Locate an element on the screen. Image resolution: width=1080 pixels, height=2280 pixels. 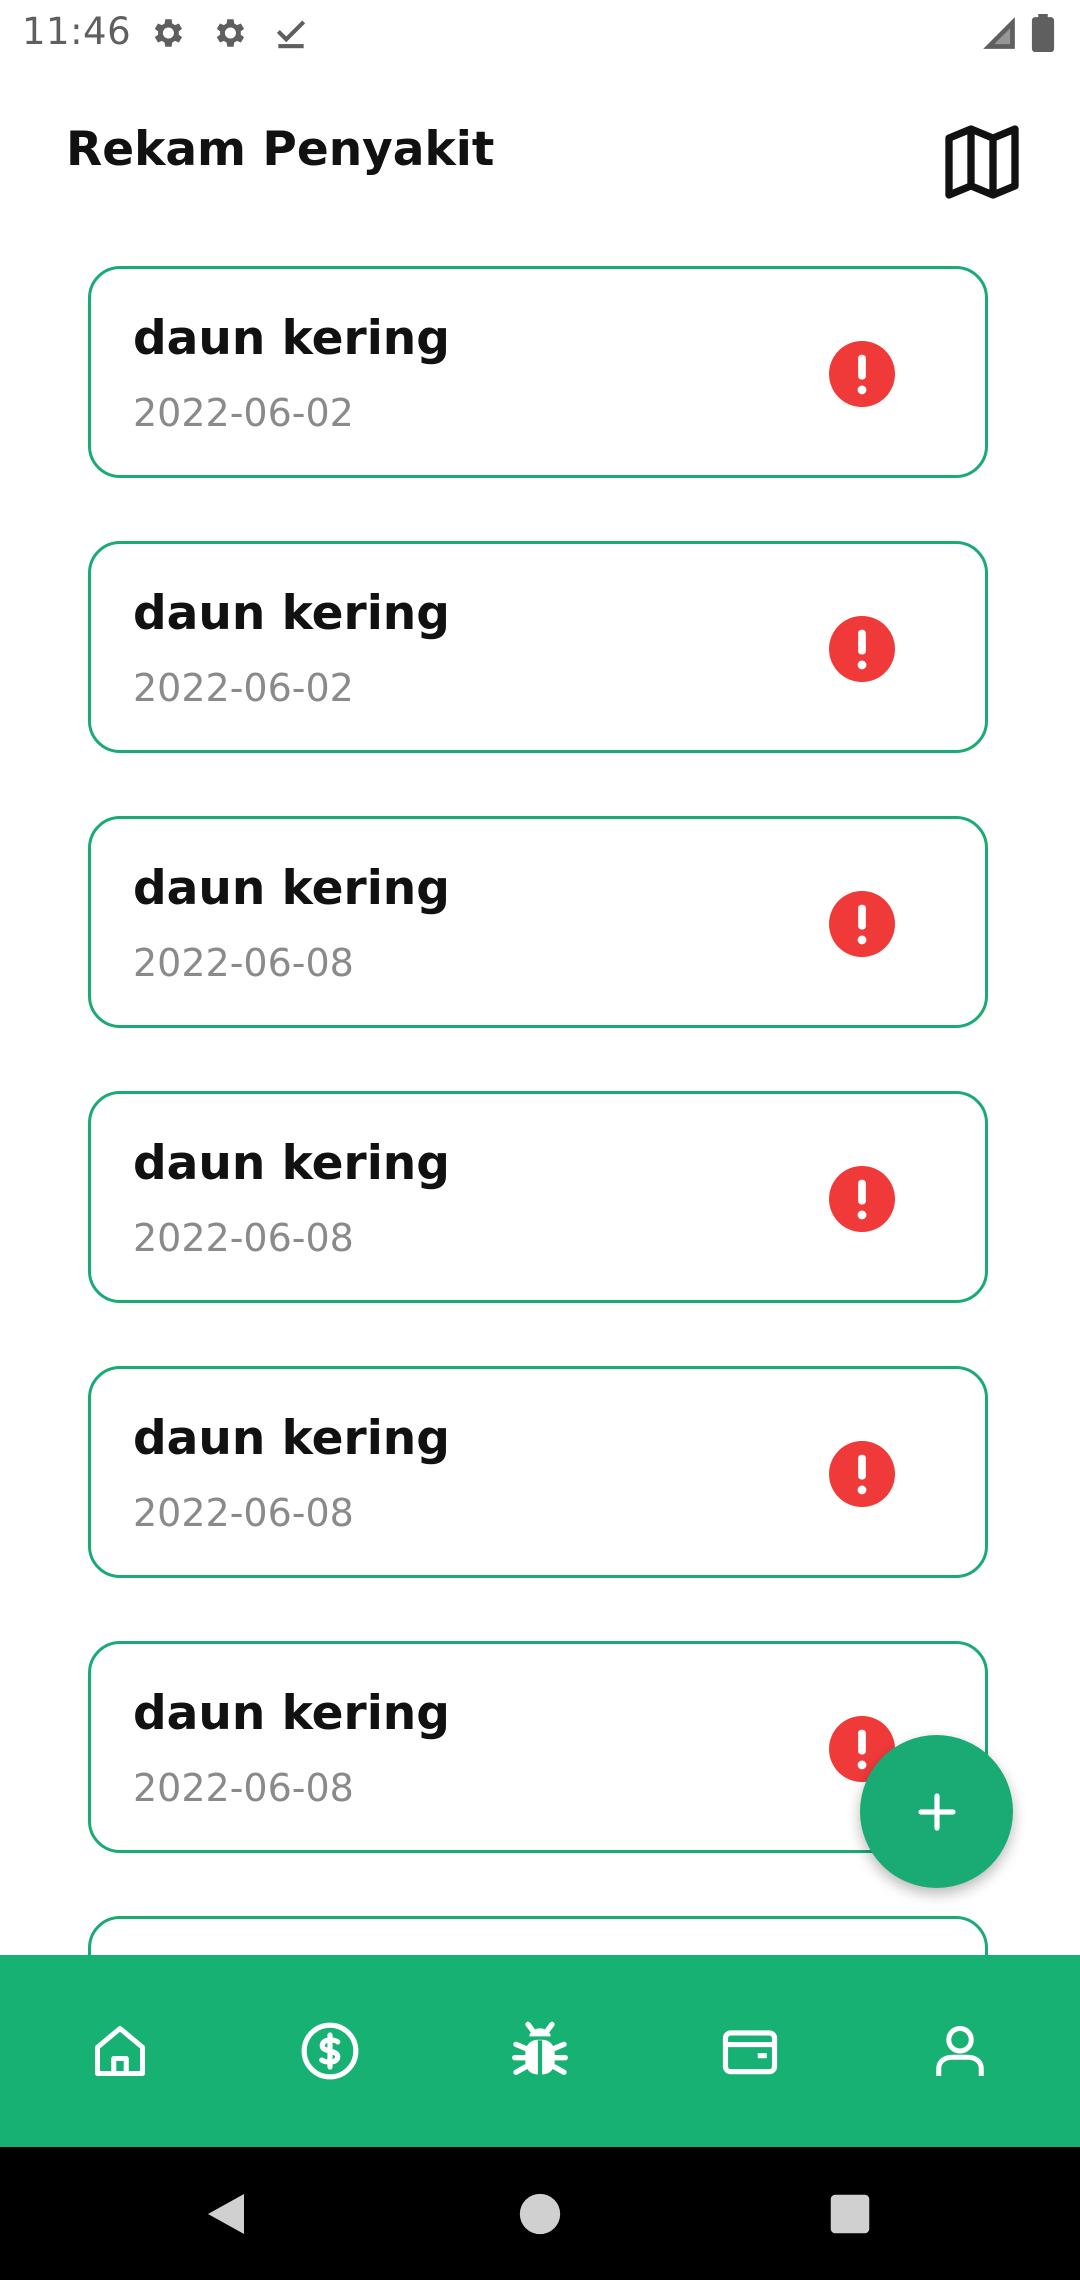
battery-icon is located at coordinates (1043, 33).